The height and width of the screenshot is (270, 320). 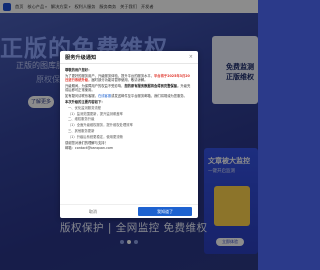 I want to click on dialog-section-title: 本次升级的主要内容如下：, so click(x=85, y=102).